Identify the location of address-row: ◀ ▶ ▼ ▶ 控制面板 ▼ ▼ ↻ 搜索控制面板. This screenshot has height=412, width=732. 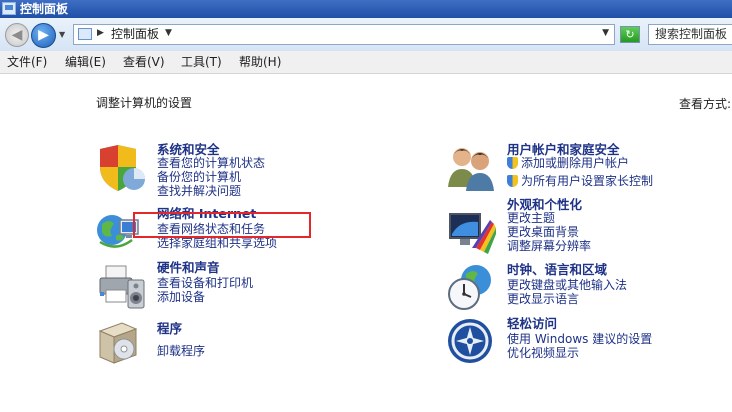
(366, 35).